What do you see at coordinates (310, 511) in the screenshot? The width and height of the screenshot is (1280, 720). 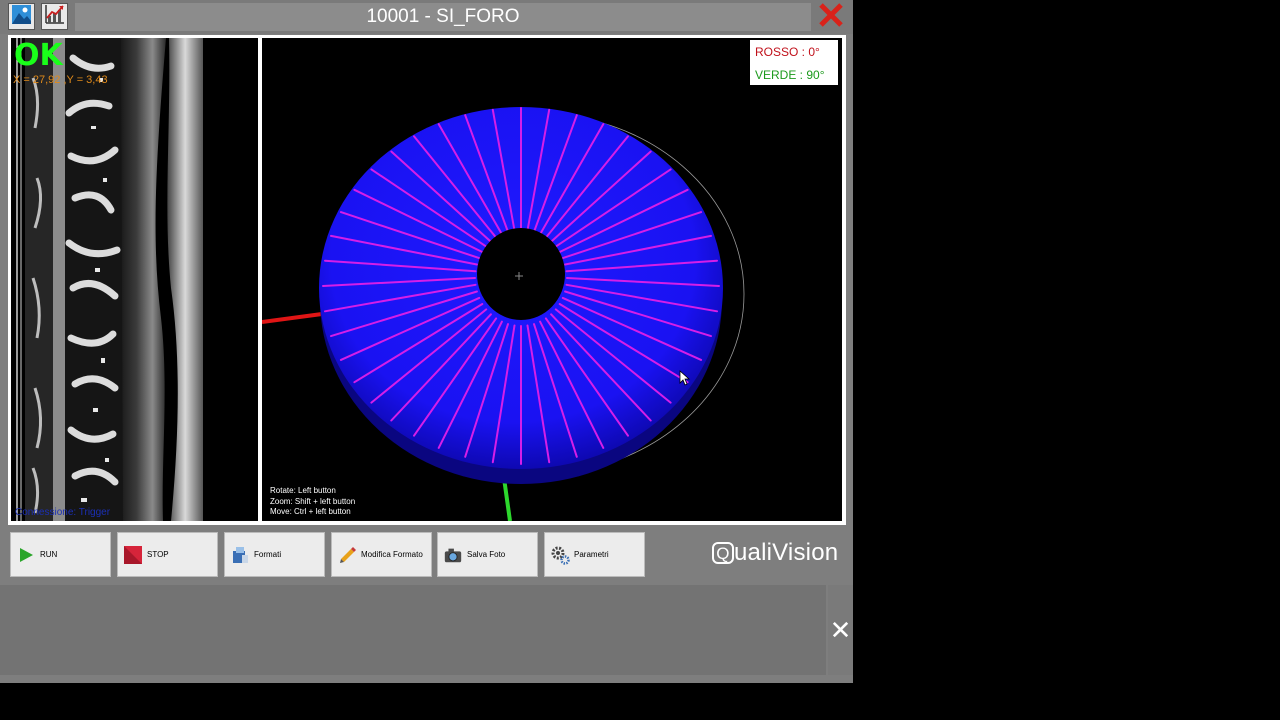 I see `help-move: Move: Ctrl + left button` at bounding box center [310, 511].